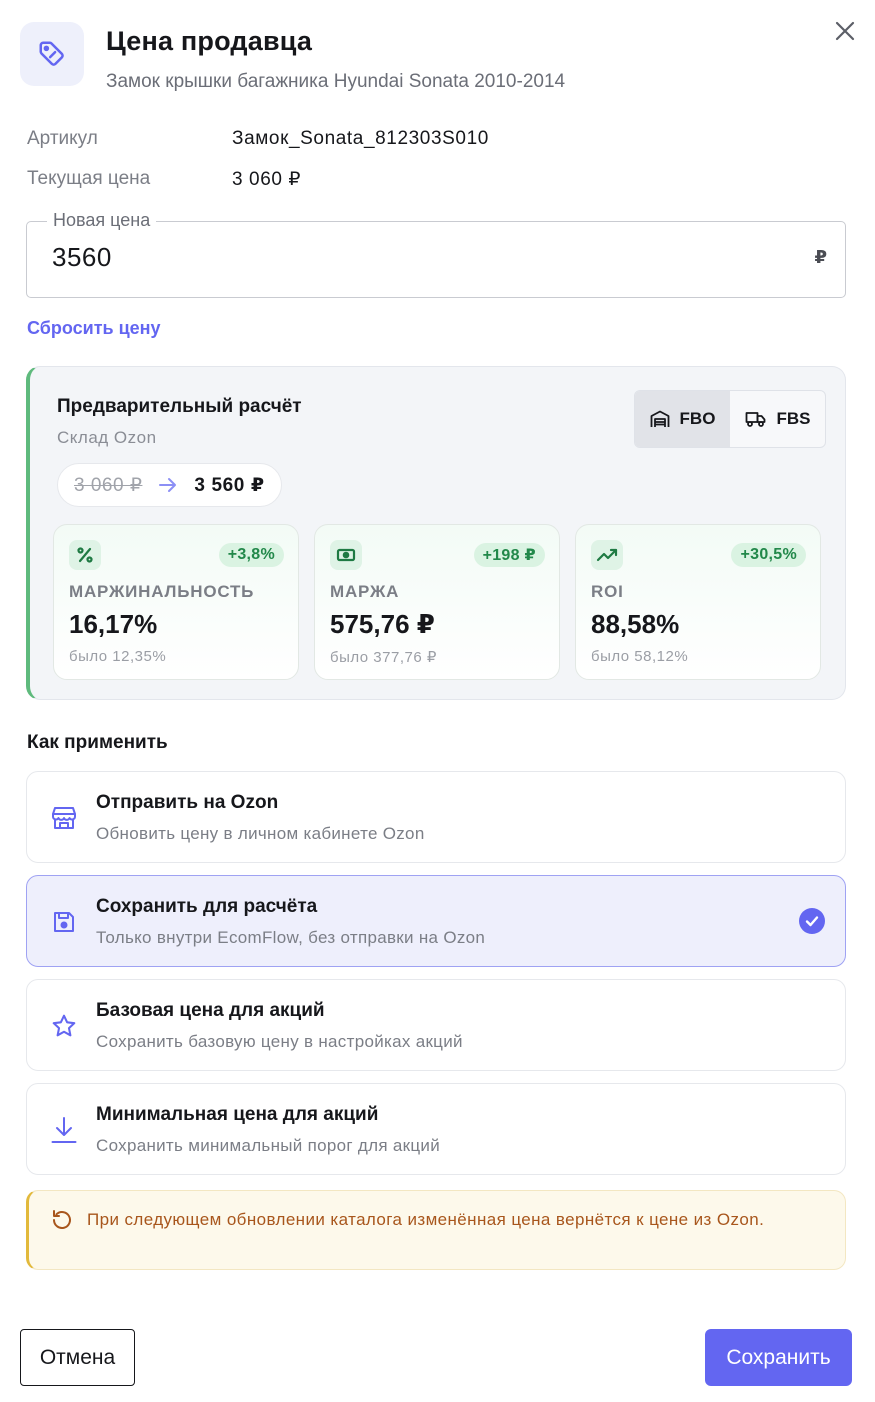 This screenshot has width=875, height=1402. I want to click on option-subtitle: Сохранить минимальный порог для акций, so click(268, 1145).